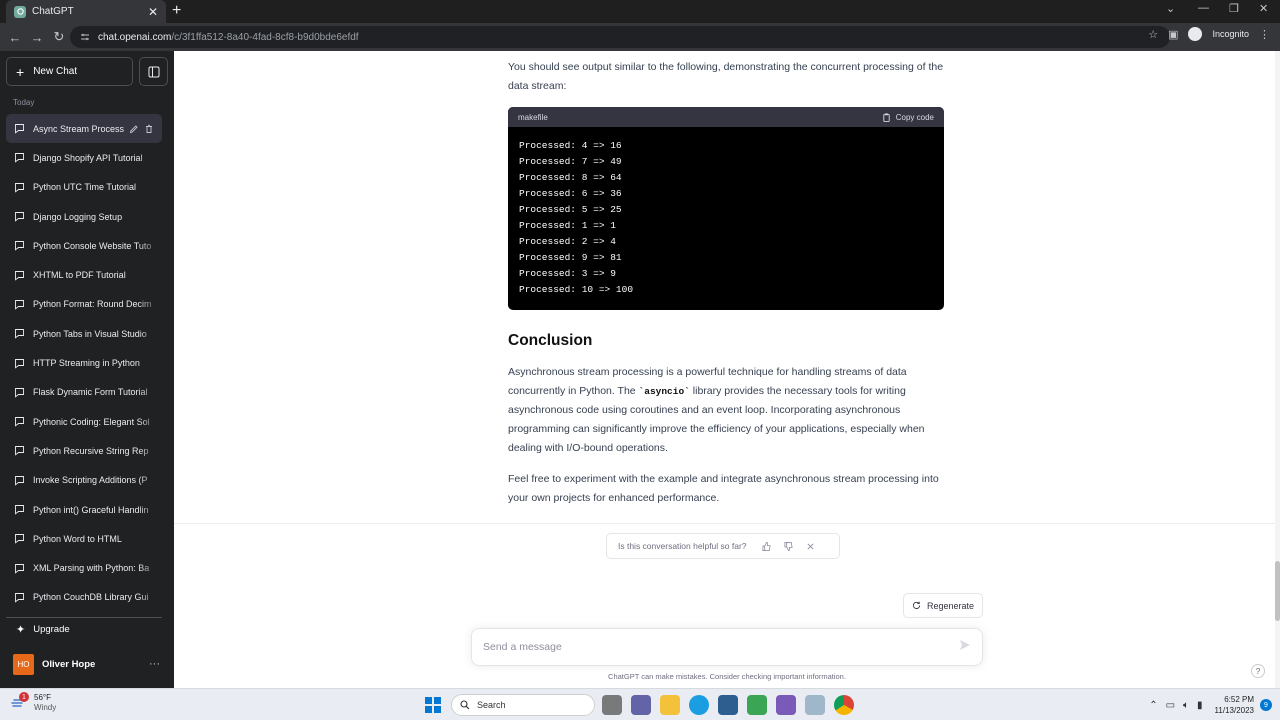  I want to click on sidebar-chat-item: HTTP Streaming in Python, so click(84, 363).